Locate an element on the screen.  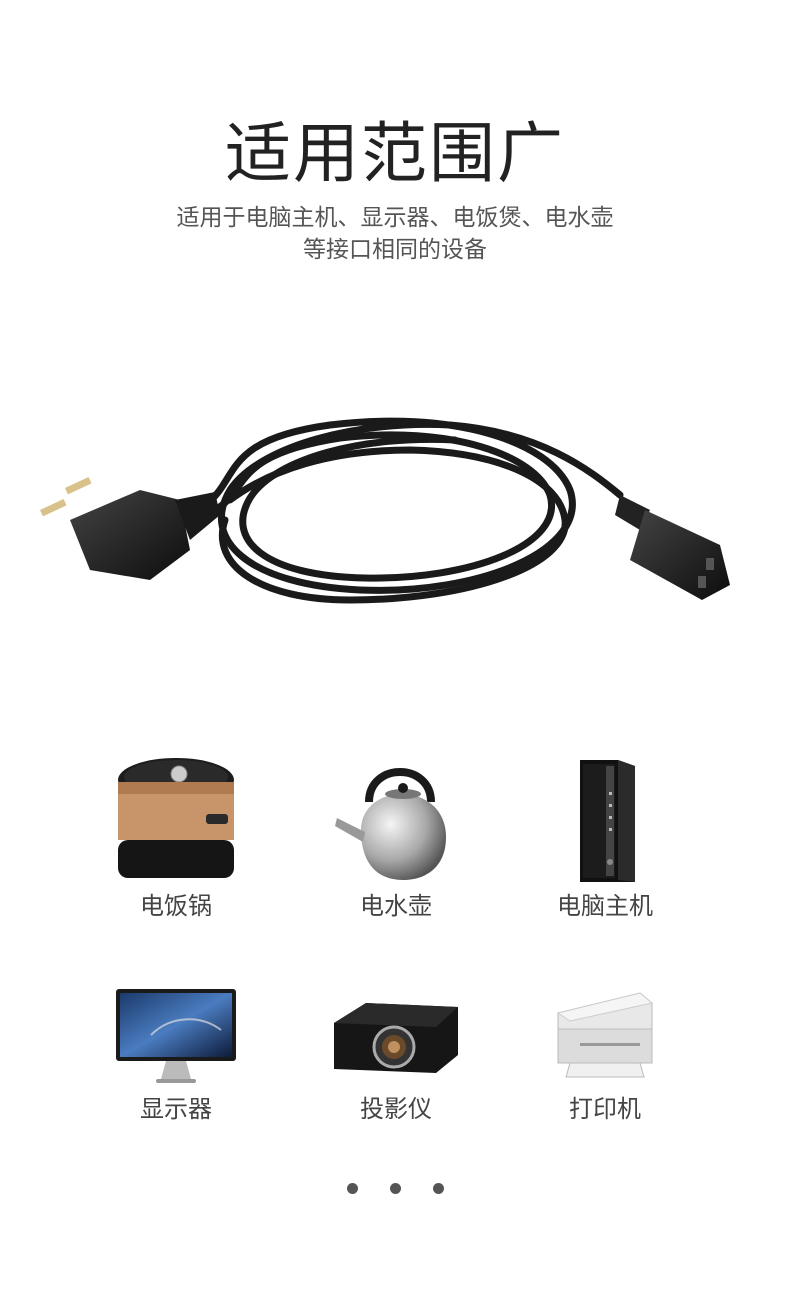
device-item-monitor: 显示器 is located at coordinates (176, 1054).